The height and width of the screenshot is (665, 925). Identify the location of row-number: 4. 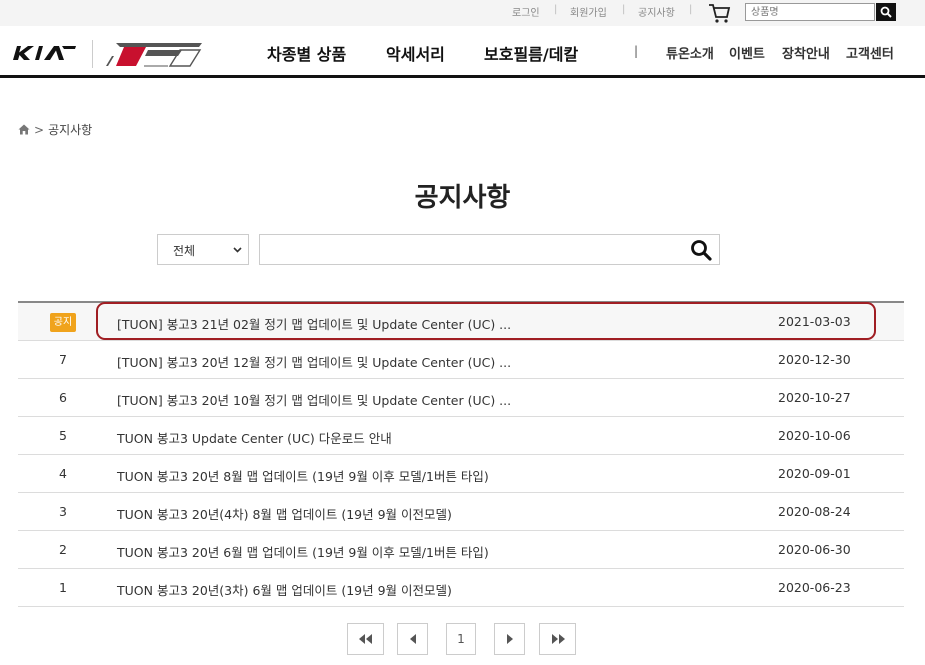
(63, 473).